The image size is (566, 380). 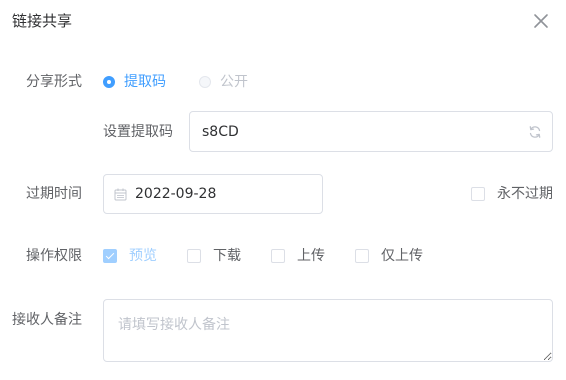 What do you see at coordinates (138, 132) in the screenshot?
I see `extract-code-label: 设置提取码` at bounding box center [138, 132].